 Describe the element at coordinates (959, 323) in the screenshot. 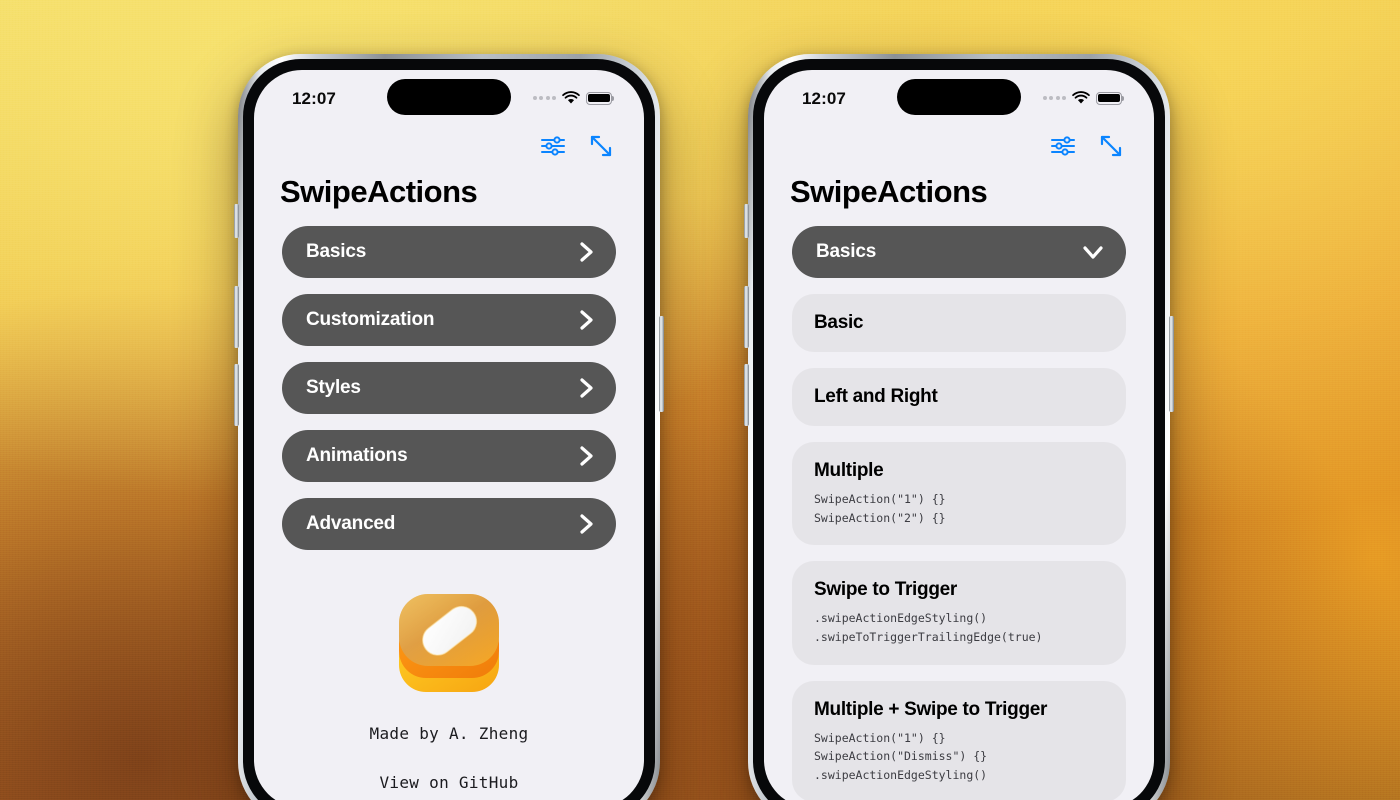

I see `example-card-basic: Basic` at that location.